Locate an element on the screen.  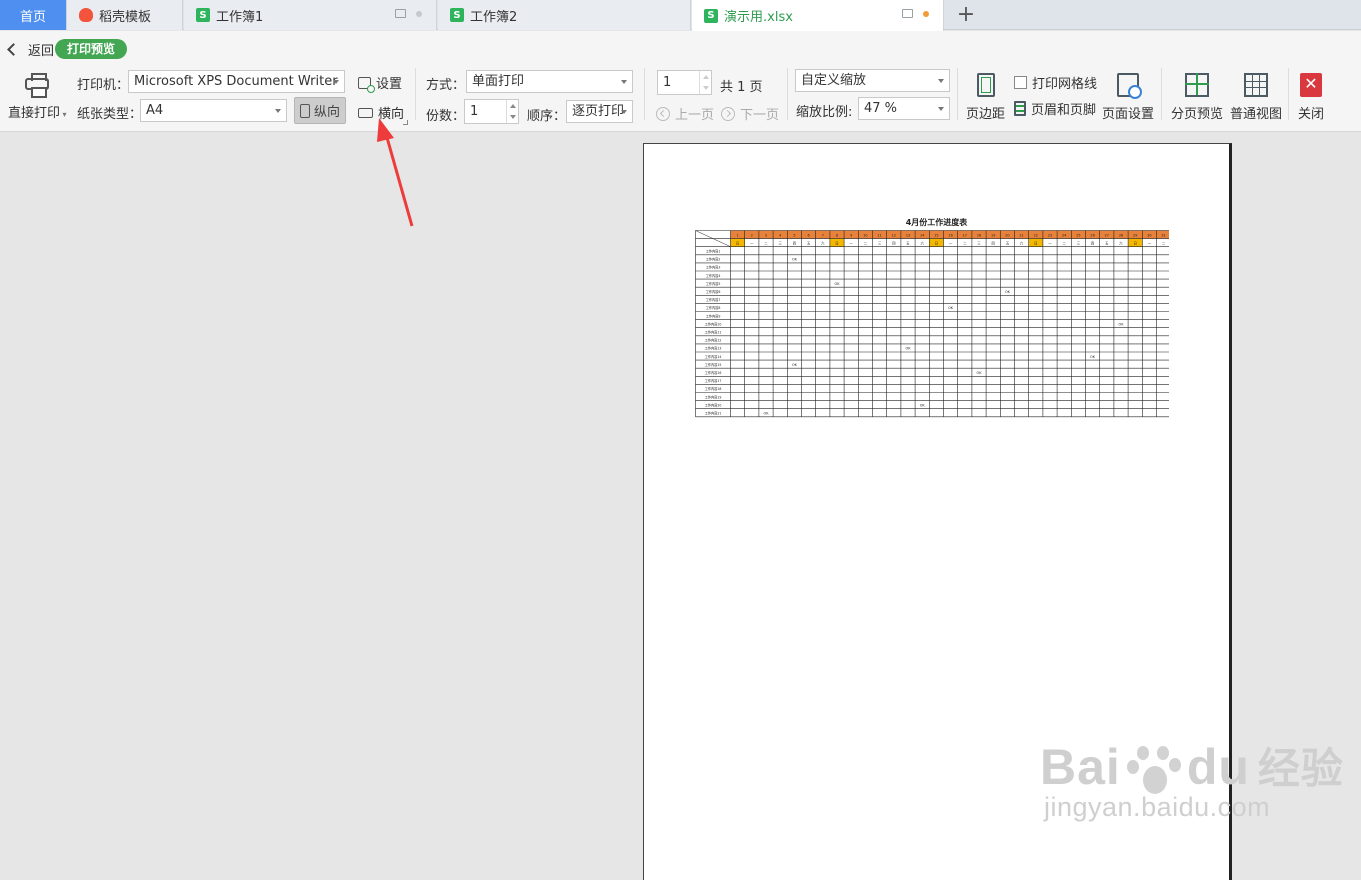
order-select: 逐页打印 is located at coordinates (599, 111).